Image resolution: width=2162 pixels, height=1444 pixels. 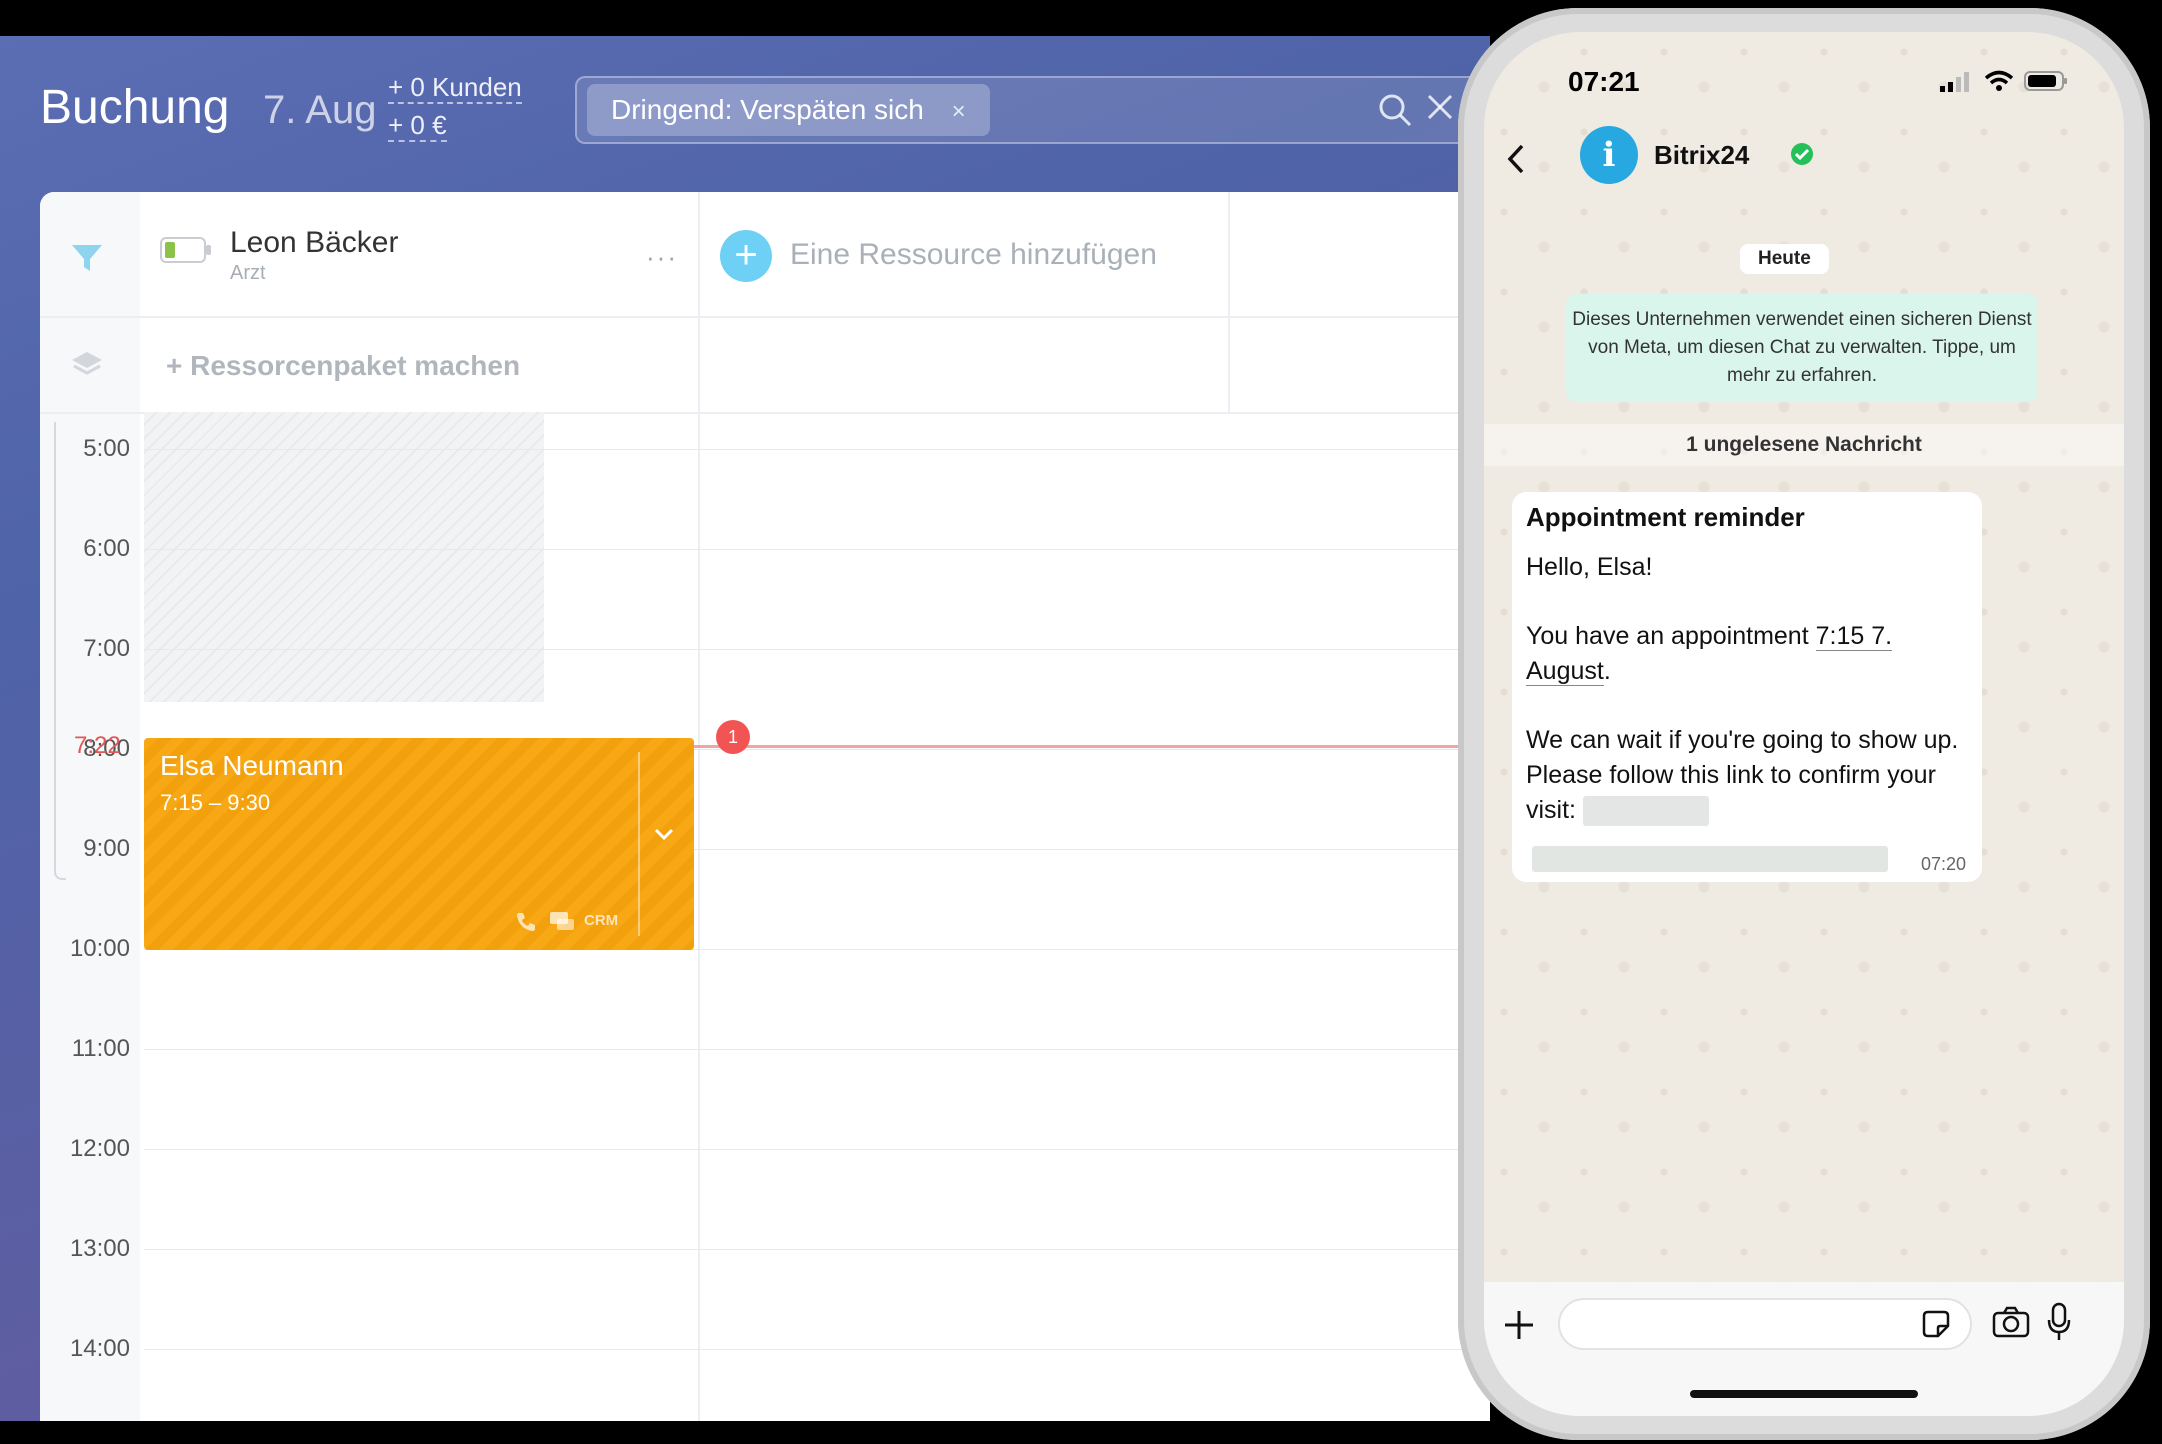 I want to click on hour-label: 13:00, so click(x=99, y=1248).